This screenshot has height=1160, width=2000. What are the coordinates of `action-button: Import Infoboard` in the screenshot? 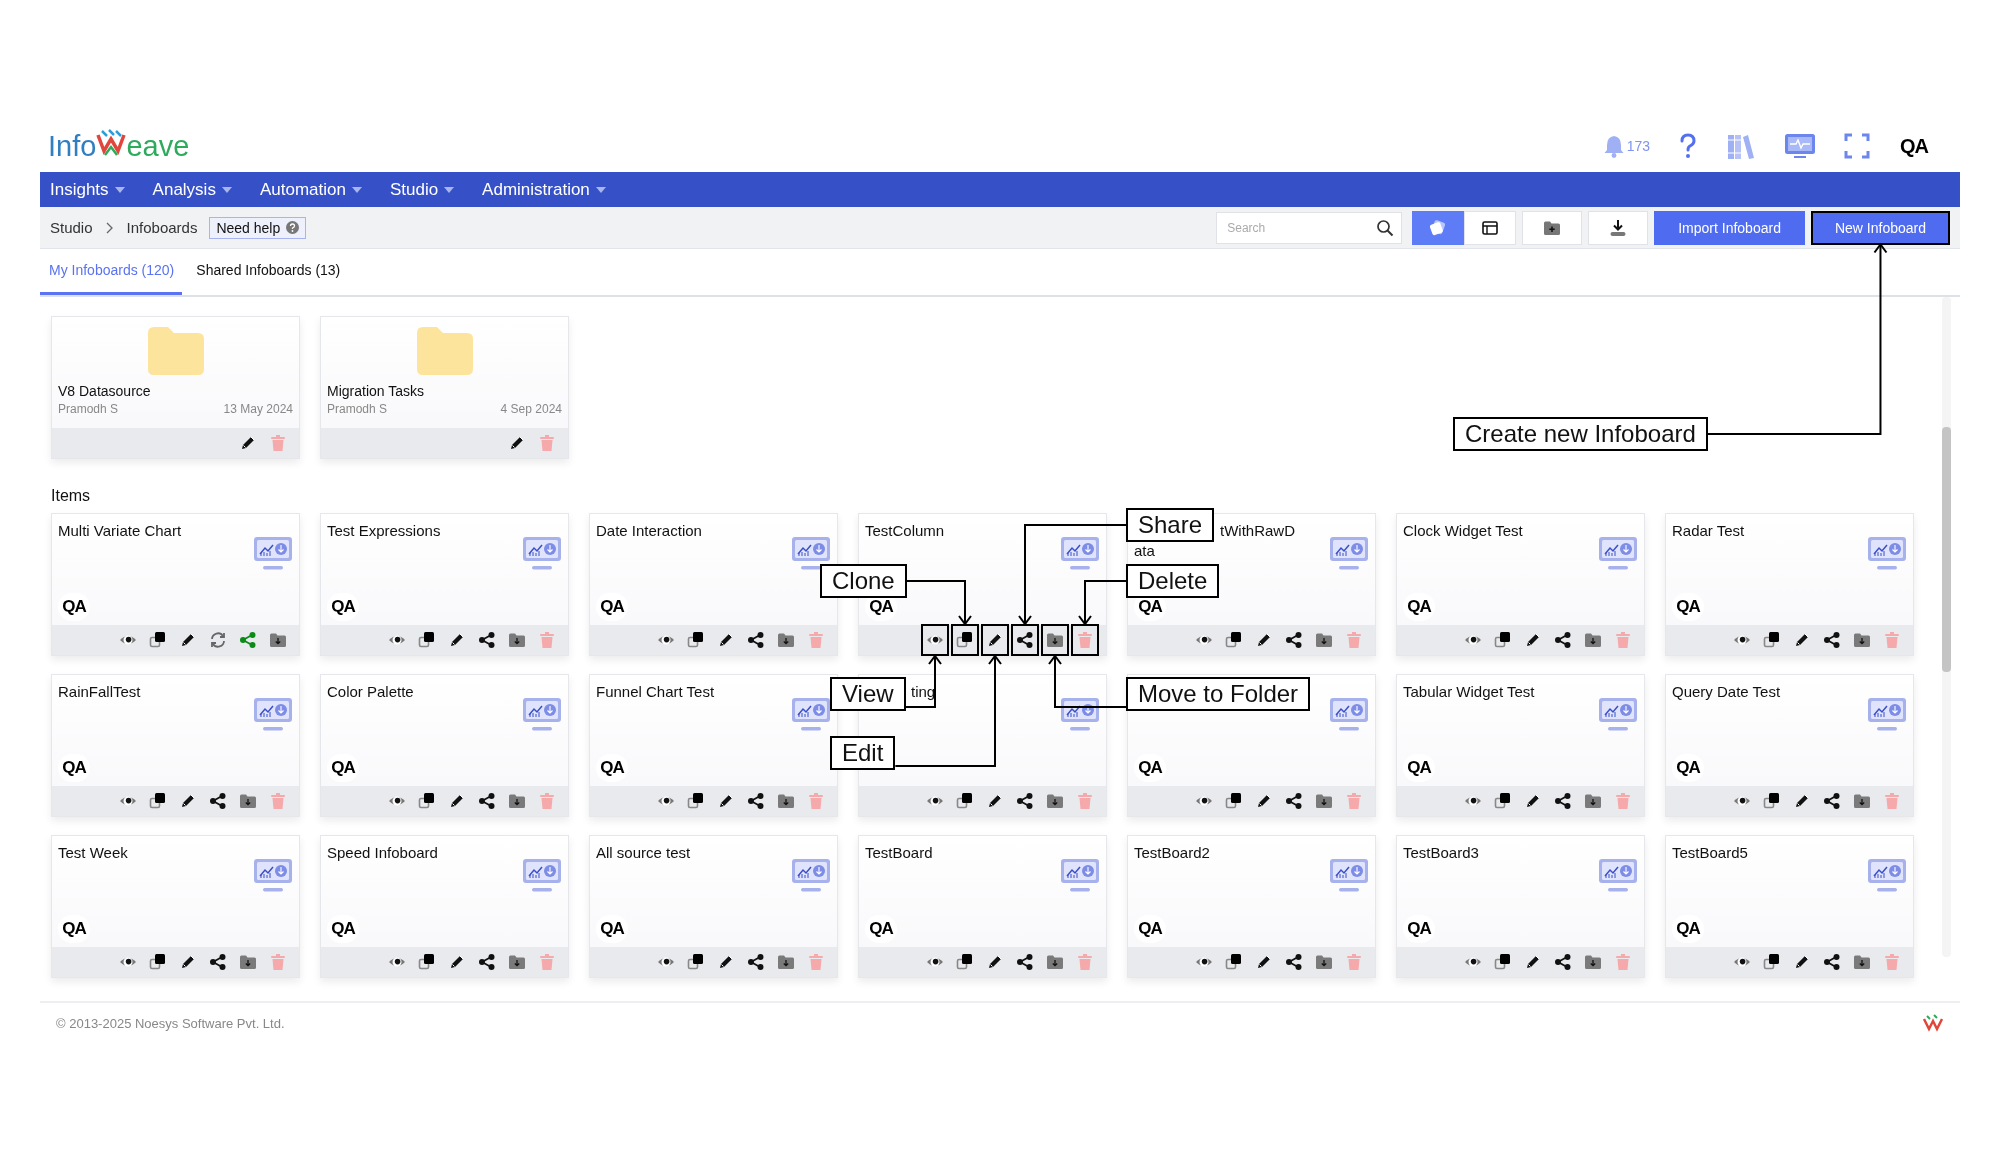 It's located at (1729, 227).